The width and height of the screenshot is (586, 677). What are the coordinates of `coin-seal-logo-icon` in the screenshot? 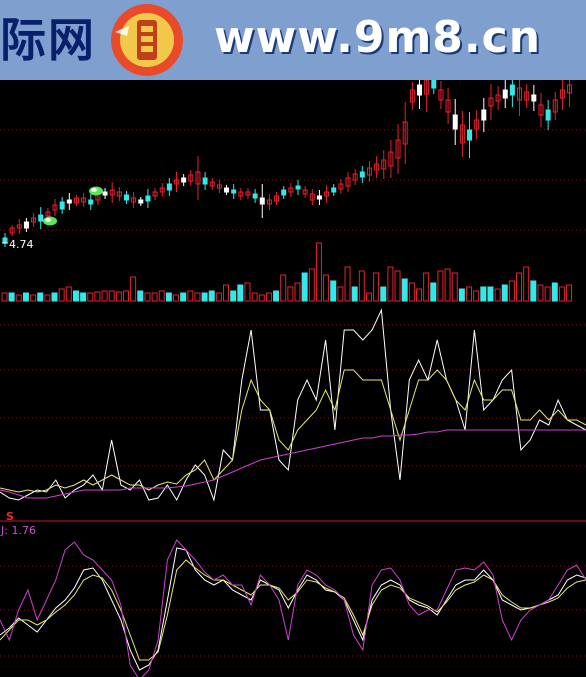 It's located at (147, 40).